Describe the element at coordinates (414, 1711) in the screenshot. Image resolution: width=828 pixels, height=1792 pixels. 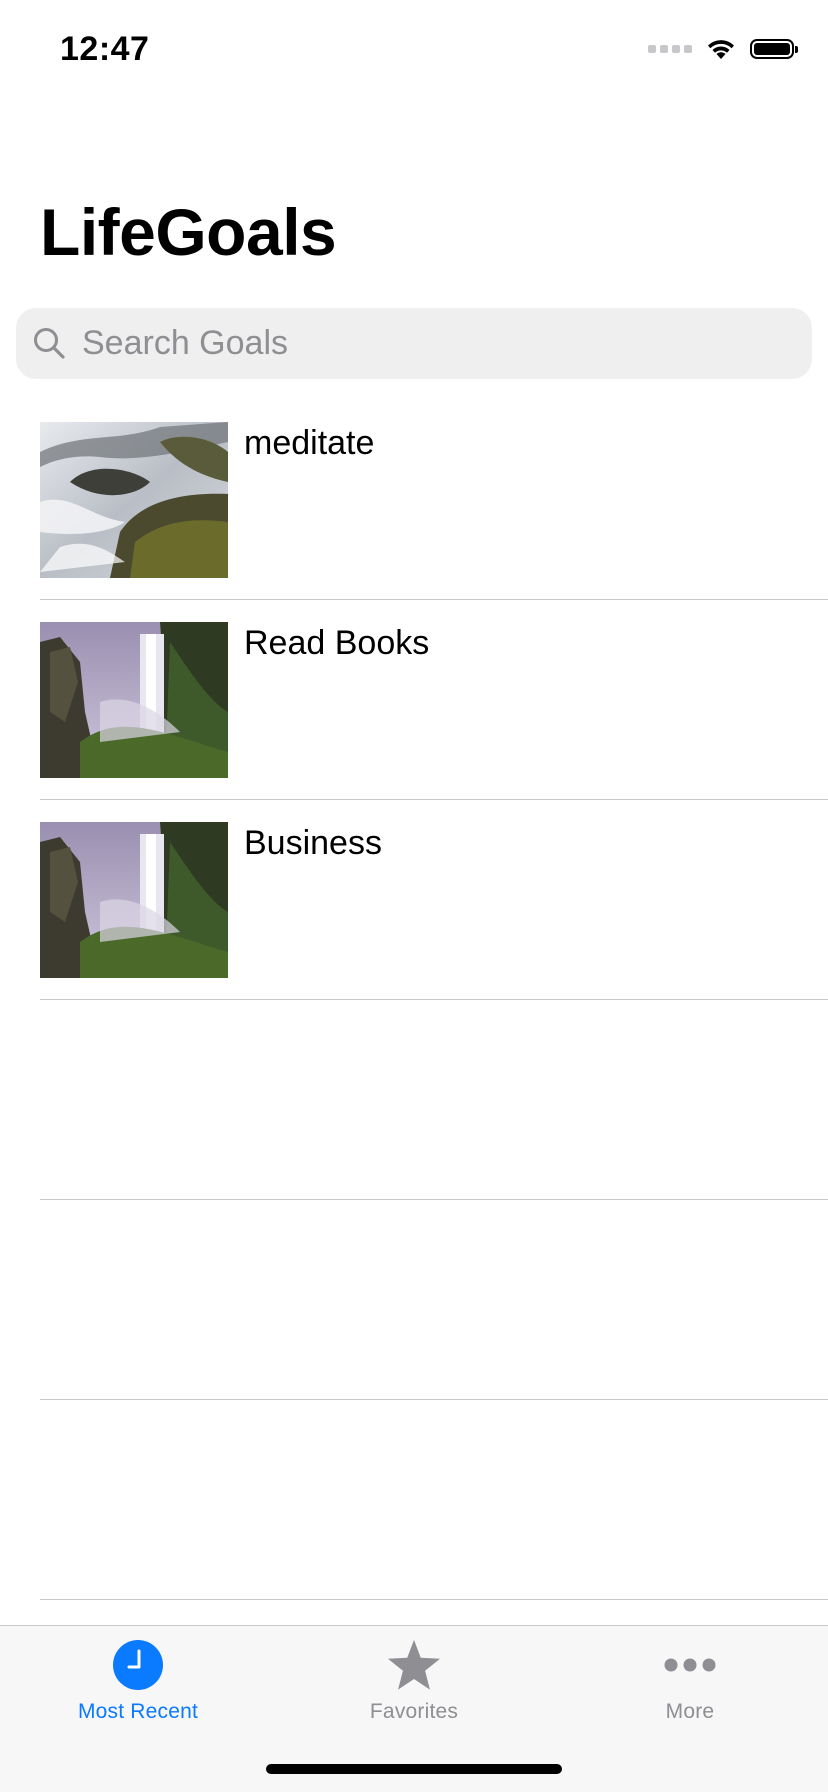
I see `tab-label: Favorites` at that location.